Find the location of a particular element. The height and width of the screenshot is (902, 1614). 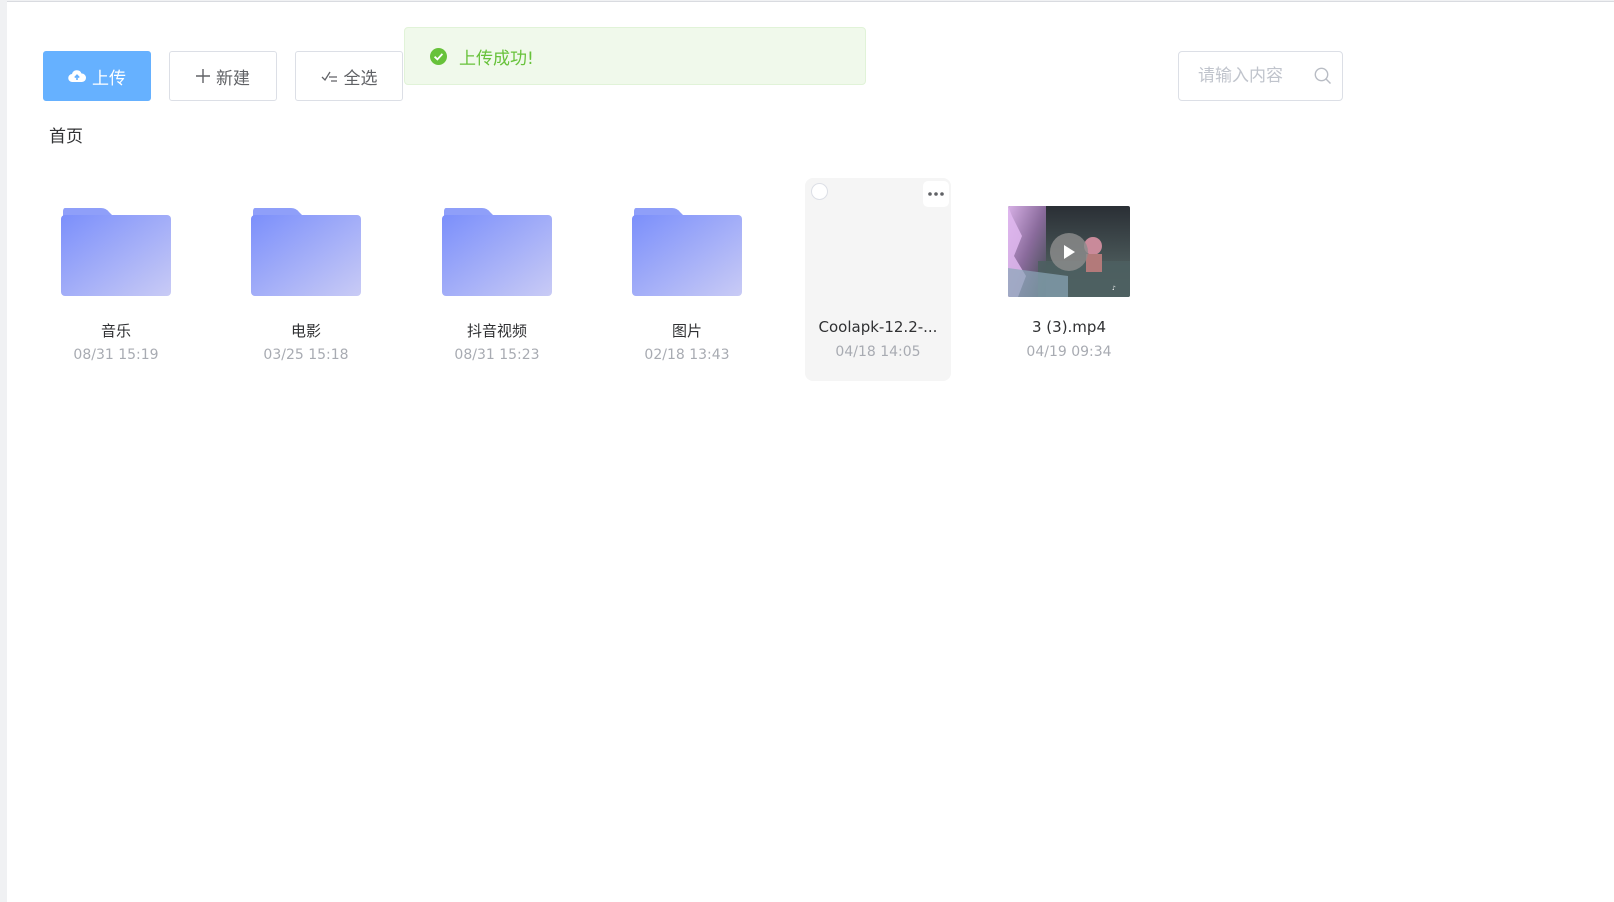

toast-message: 上传成功! is located at coordinates (496, 58).